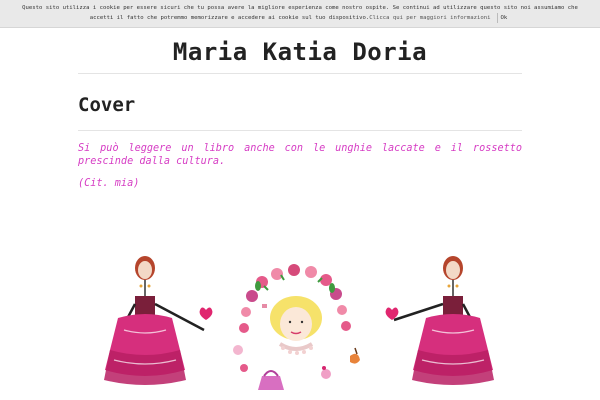  What do you see at coordinates (109, 183) in the screenshot?
I see `quote-citation: (Cit. mia)` at bounding box center [109, 183].